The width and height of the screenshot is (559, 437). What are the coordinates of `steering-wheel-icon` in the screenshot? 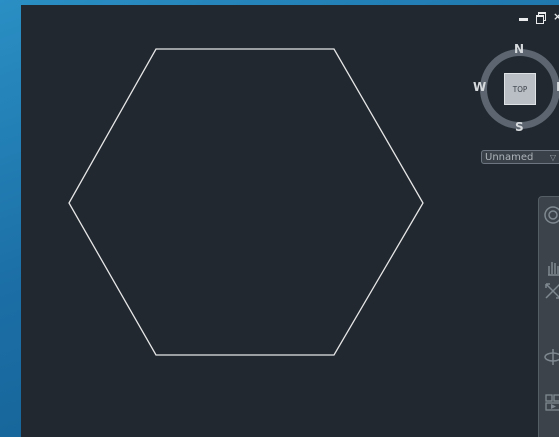 It's located at (551, 215).